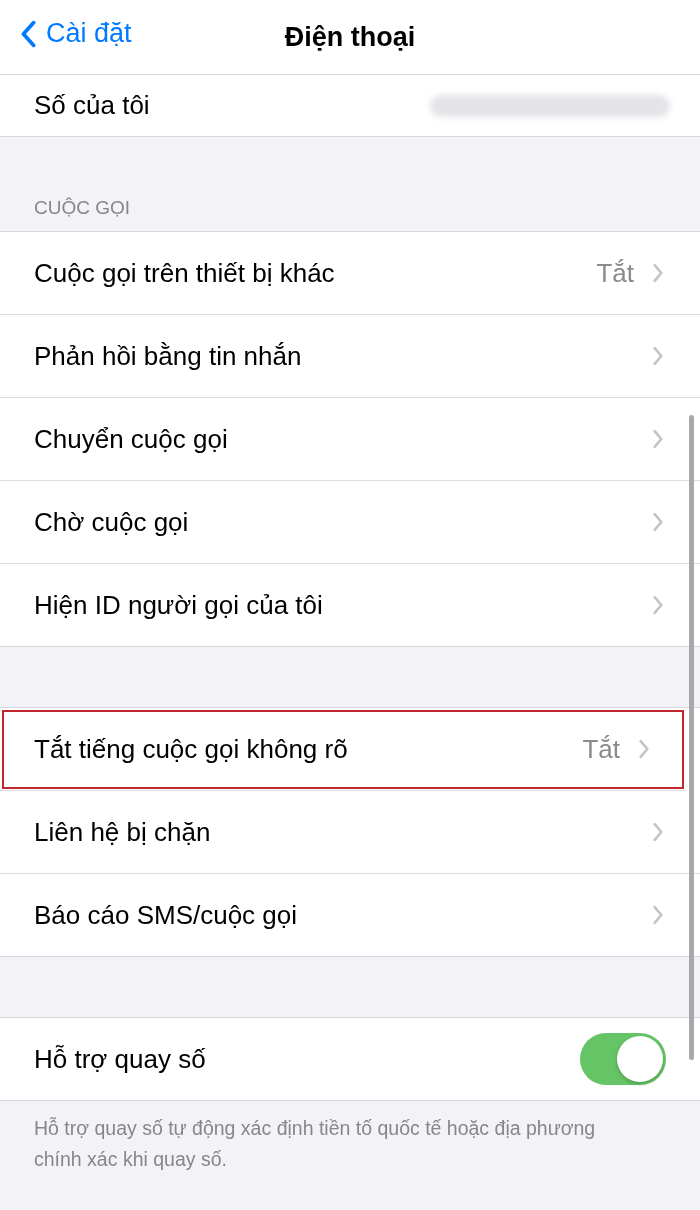 This screenshot has width=700, height=1210. What do you see at coordinates (350, 915) in the screenshot?
I see `settings-row: Báo cáo SMS/cuộc gọi` at bounding box center [350, 915].